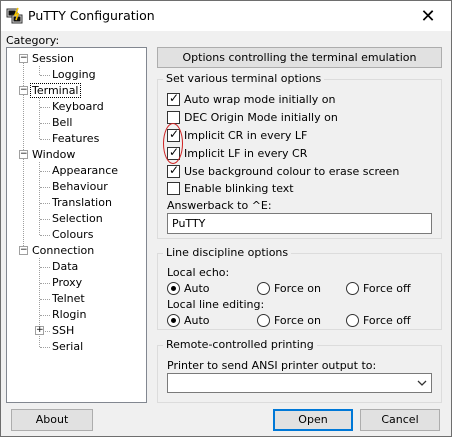  Describe the element at coordinates (387, 320) in the screenshot. I see `radio-label: Force off` at that location.